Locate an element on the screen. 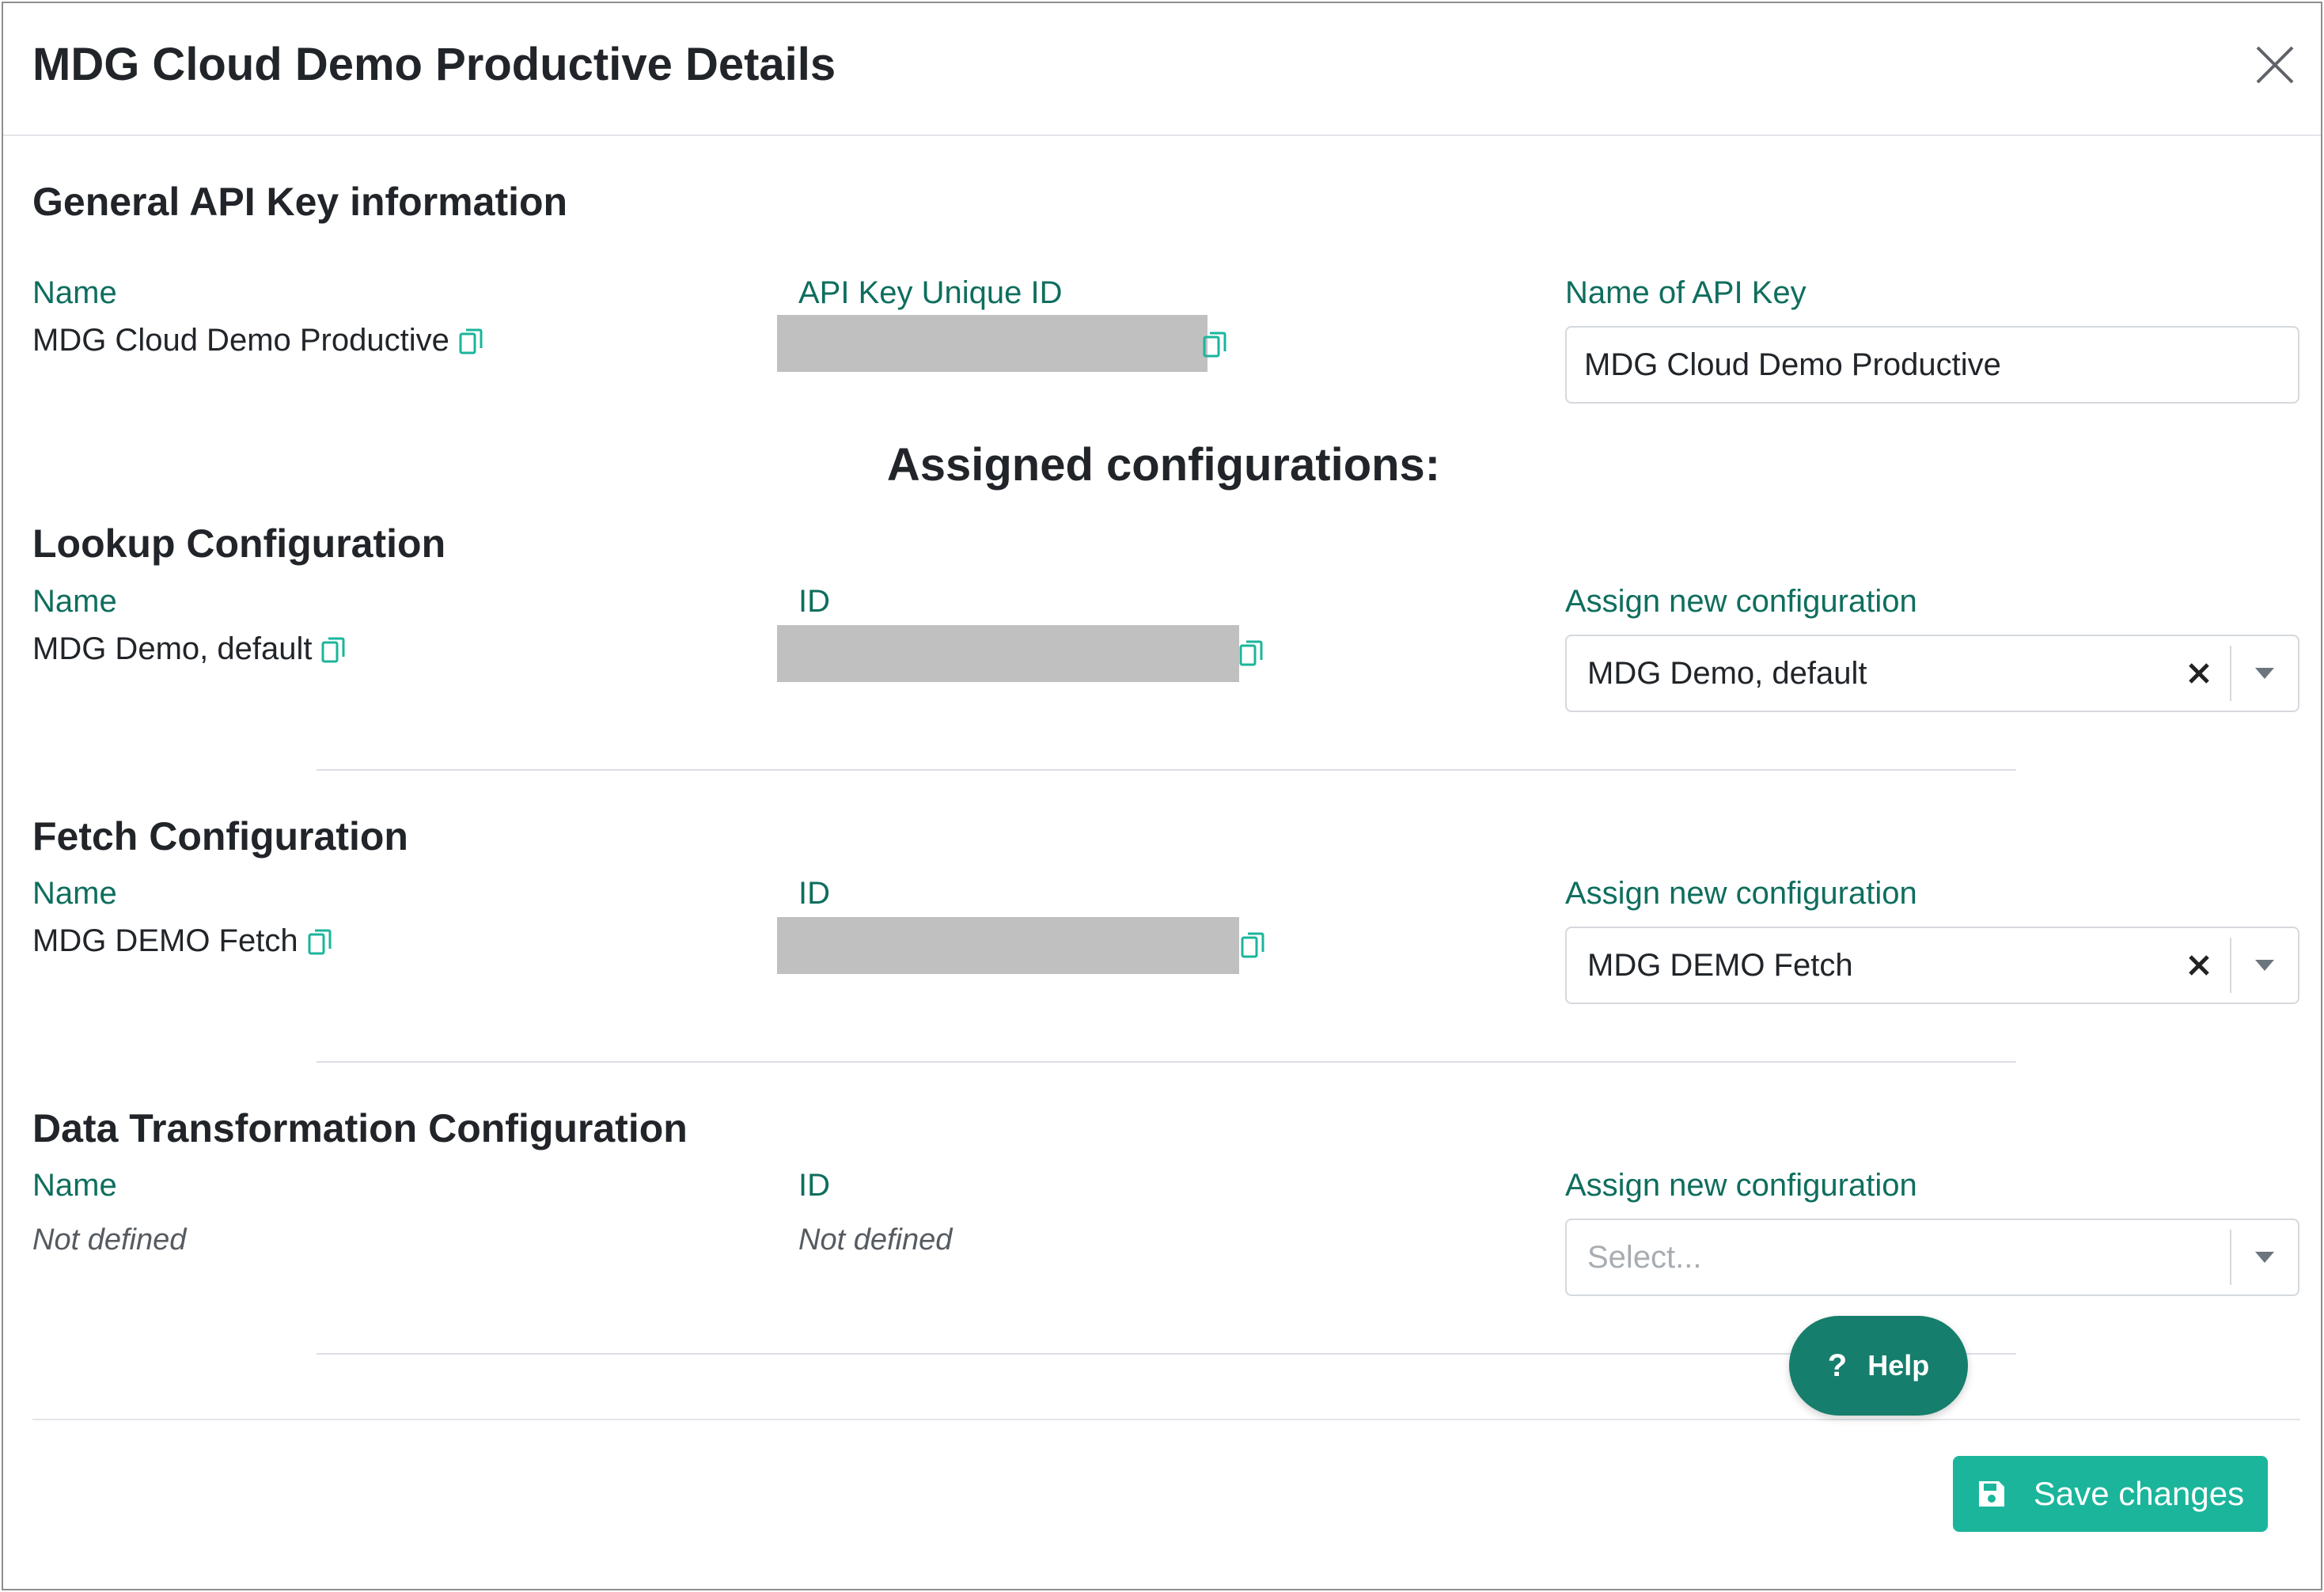 Image resolution: width=2324 pixels, height=1592 pixels. fetch-assign-label: Assign new configuration is located at coordinates (1741, 893).